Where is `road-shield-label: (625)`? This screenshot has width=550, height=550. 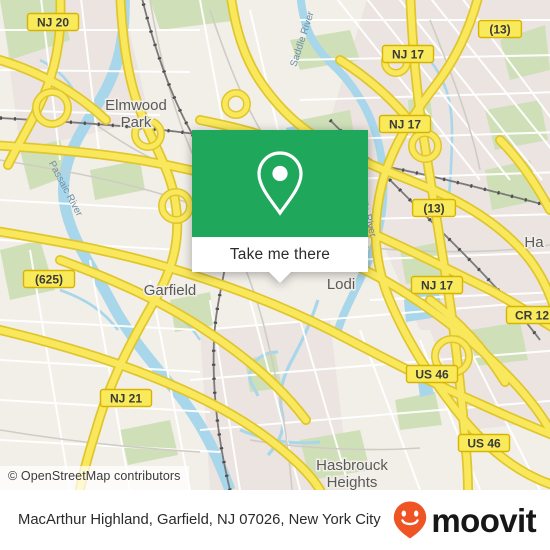
road-shield-label: (625) is located at coordinates (49, 279).